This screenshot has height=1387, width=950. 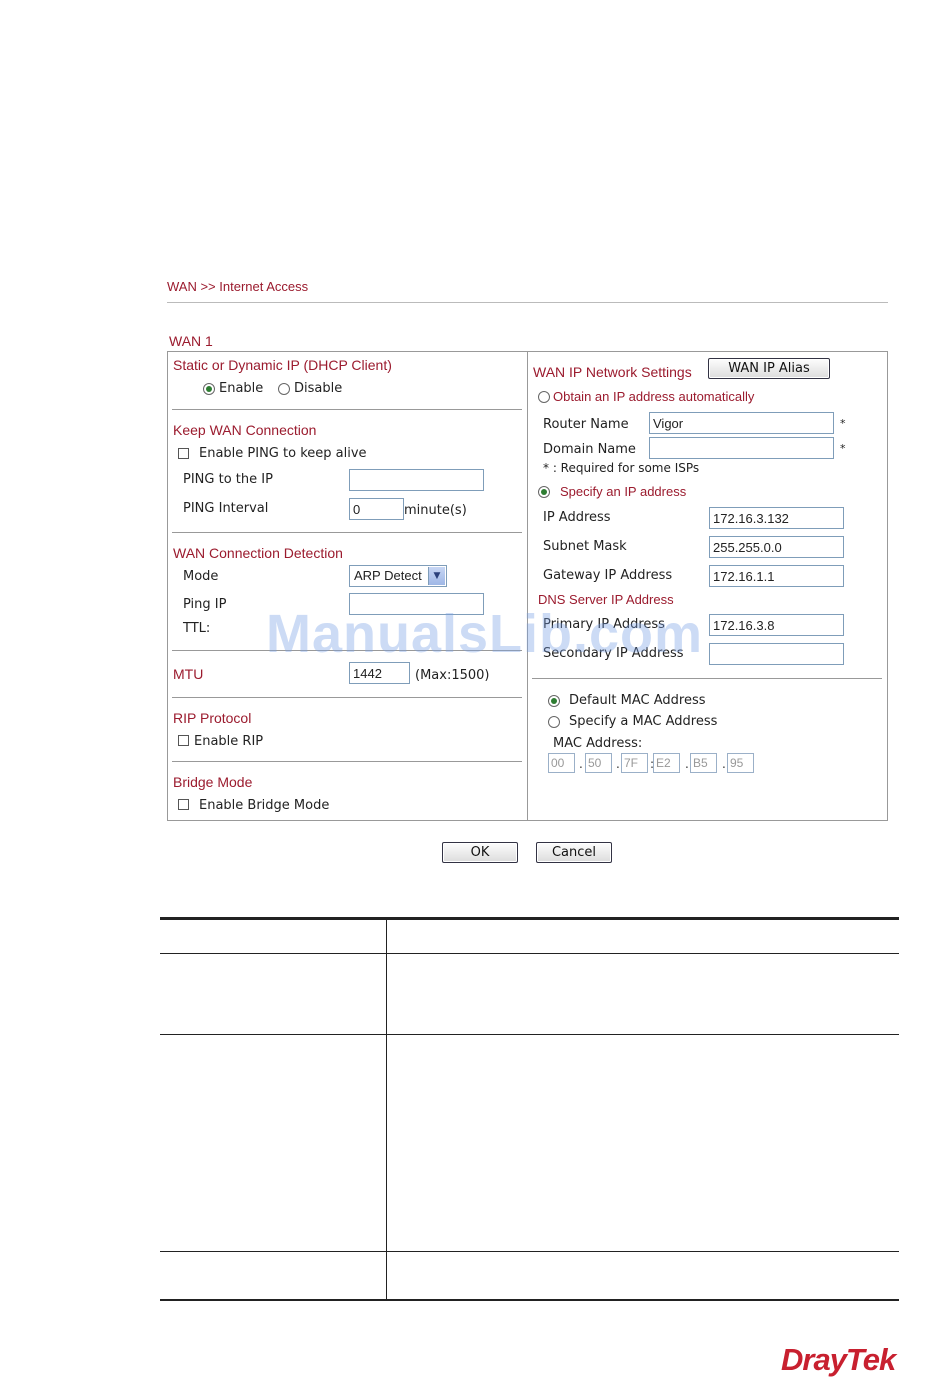 I want to click on panel-divider, so click(x=527, y=586).